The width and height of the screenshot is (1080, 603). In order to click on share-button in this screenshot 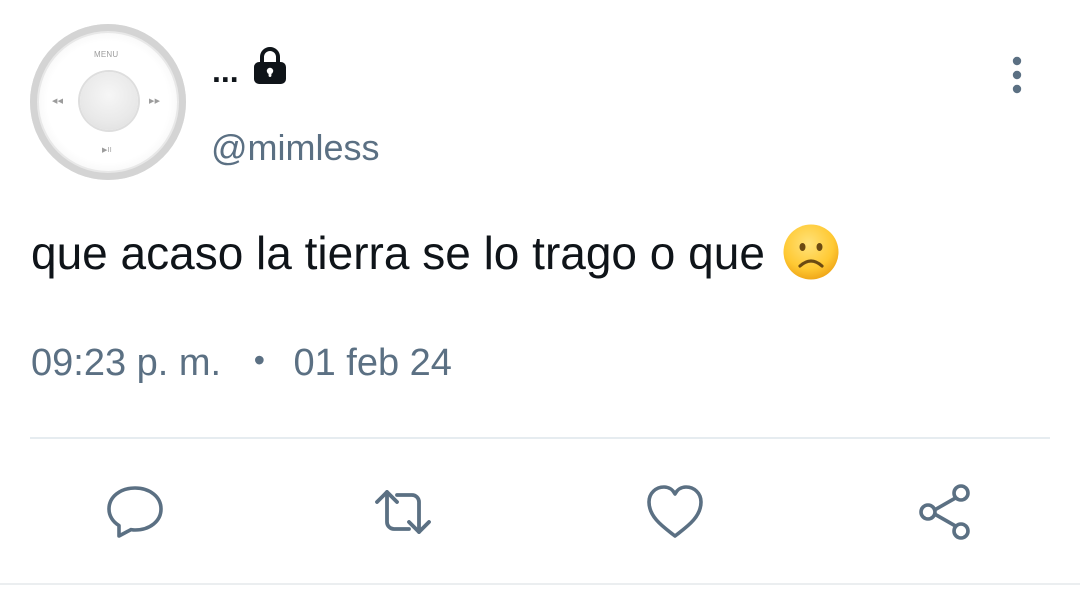, I will do `click(945, 512)`.